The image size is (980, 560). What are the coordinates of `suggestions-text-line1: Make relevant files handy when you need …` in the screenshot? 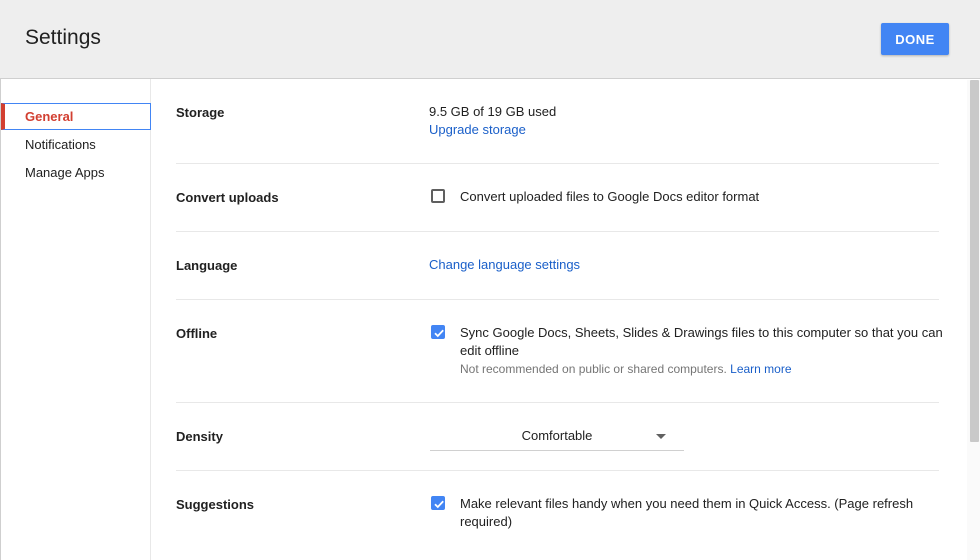 It's located at (687, 503).